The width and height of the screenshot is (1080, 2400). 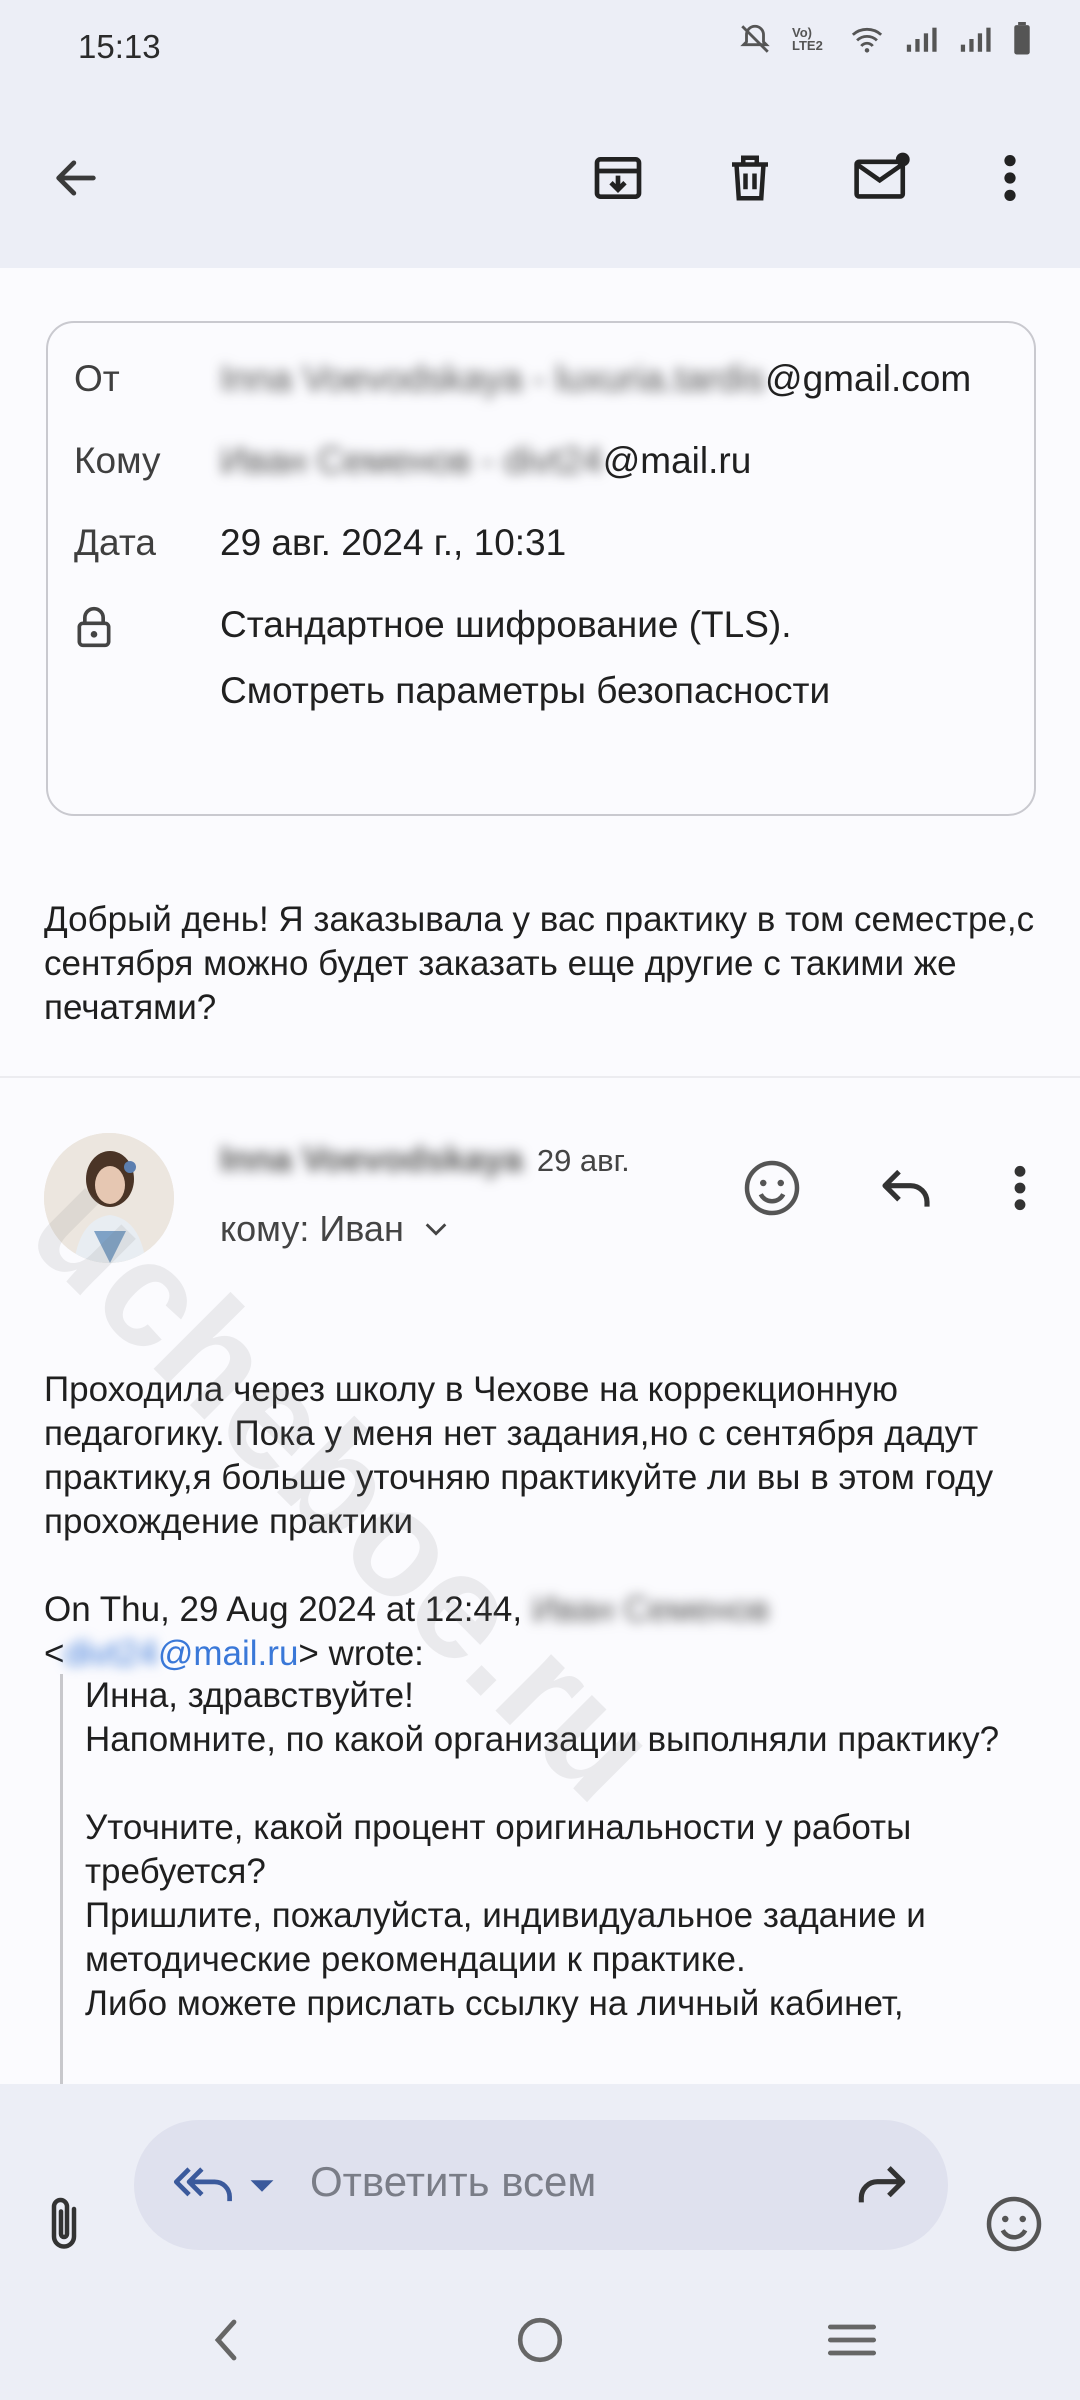 I want to click on reply-all-icon, so click(x=202, y=2184).